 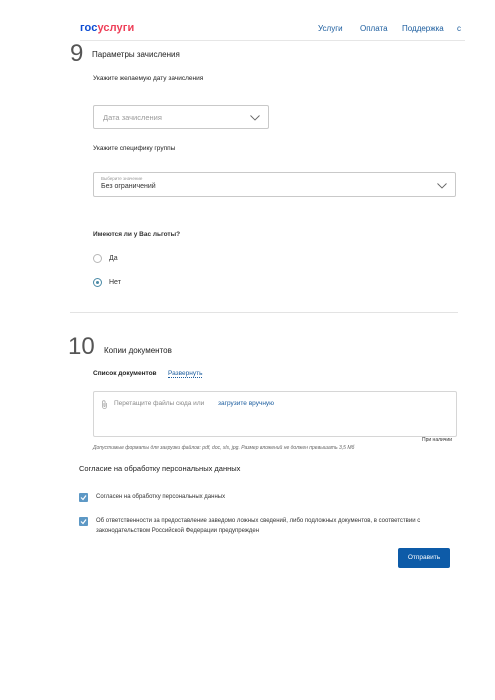 What do you see at coordinates (185, 374) in the screenshot?
I see `expand-link: Развернуть` at bounding box center [185, 374].